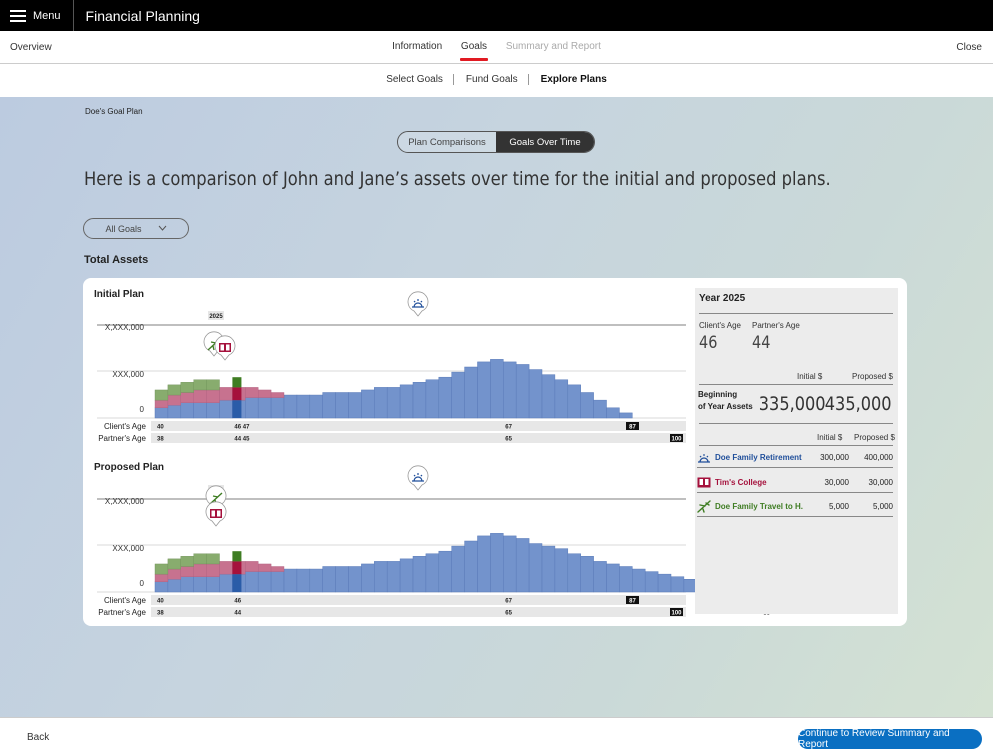  Describe the element at coordinates (38, 737) in the screenshot. I see `back-button: Back` at that location.